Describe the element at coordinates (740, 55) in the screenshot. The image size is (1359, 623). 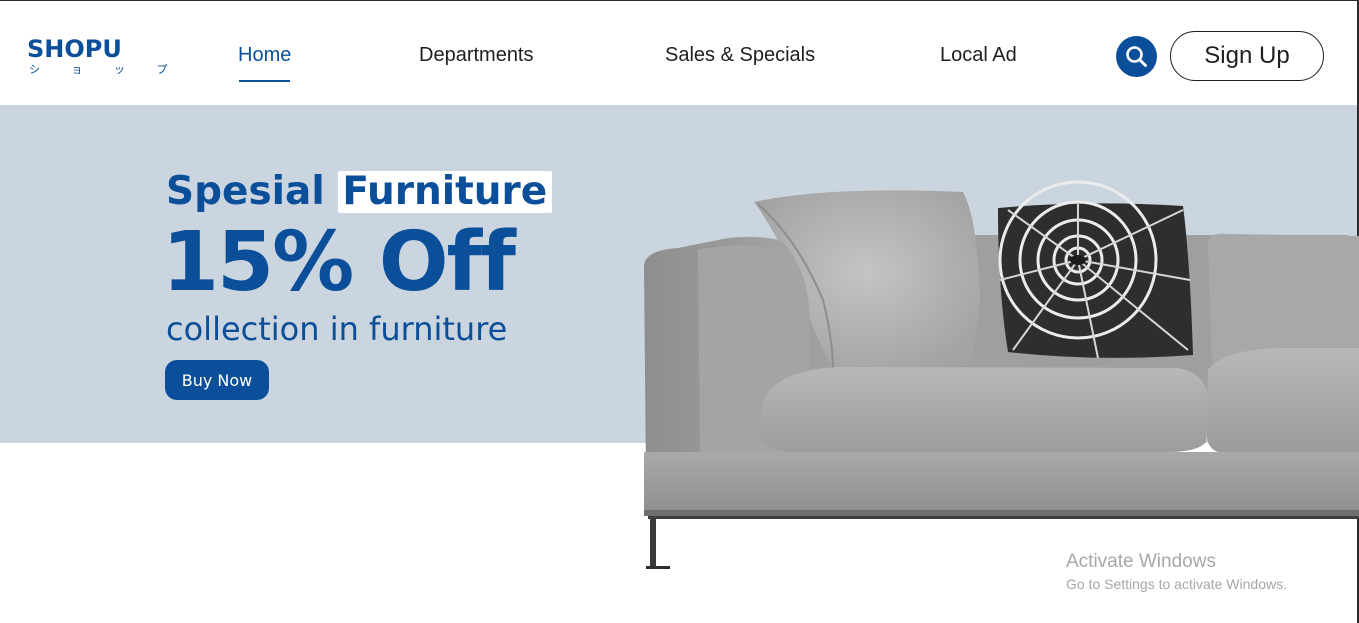
I see `nav-item-sales-specials: Sales & Specials` at that location.